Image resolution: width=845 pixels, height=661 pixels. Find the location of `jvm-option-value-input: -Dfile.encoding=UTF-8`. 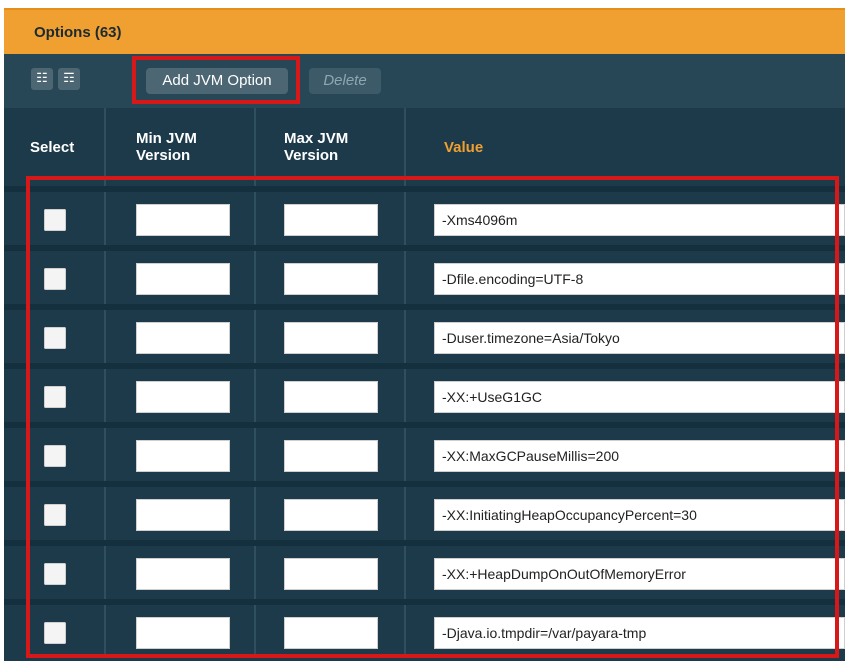

jvm-option-value-input: -Dfile.encoding=UTF-8 is located at coordinates (639, 279).